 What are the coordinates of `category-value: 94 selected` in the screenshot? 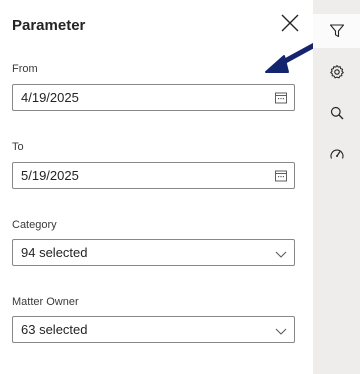 It's located at (54, 252).